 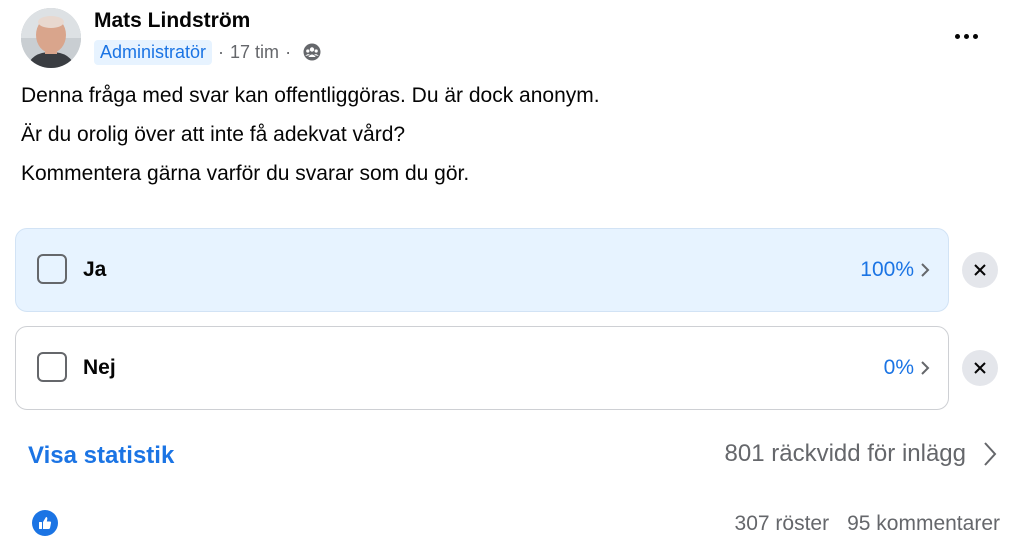 I want to click on comment-count: 95 kommentarer, so click(x=923, y=524).